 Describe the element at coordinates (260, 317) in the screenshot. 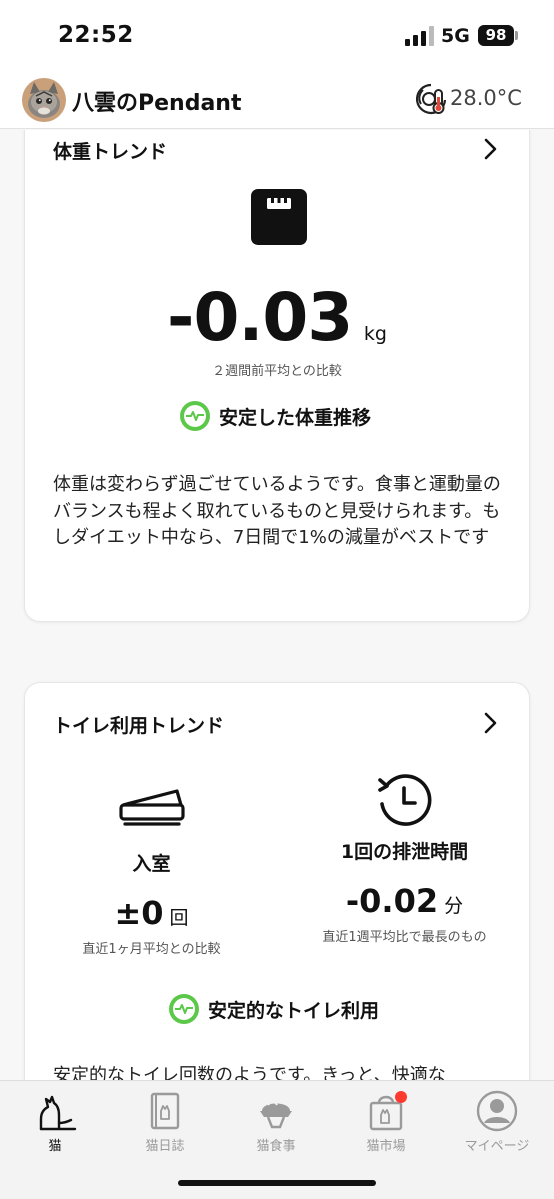

I see `weight-change-number: -0.03` at that location.